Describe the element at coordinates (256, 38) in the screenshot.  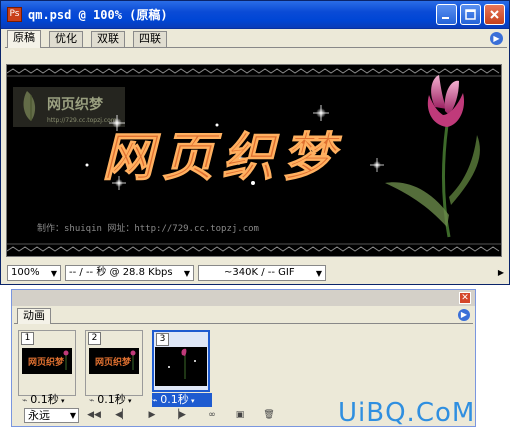
I see `view-tabs: 原稿 优化 双联 四联 ▶` at that location.